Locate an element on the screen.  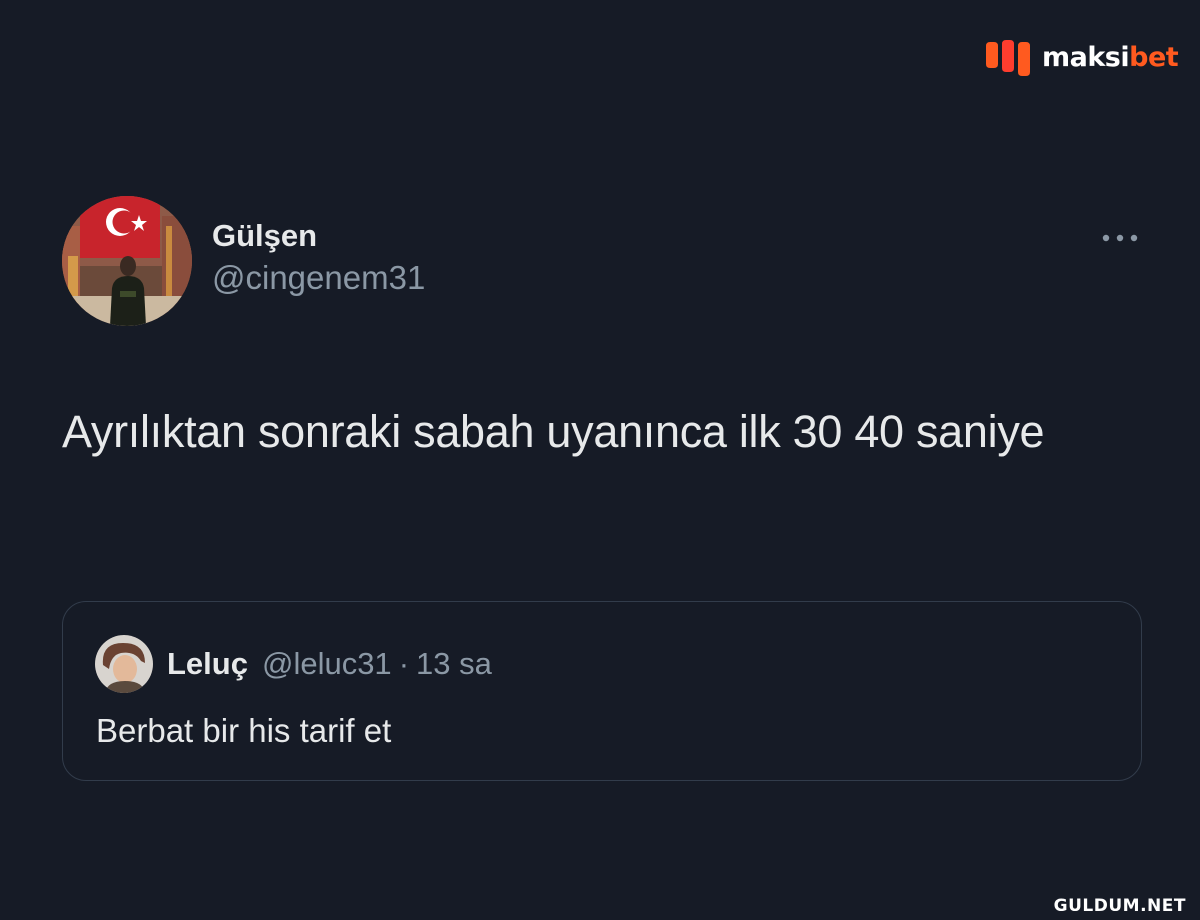
quoted-avatar is located at coordinates (124, 664).